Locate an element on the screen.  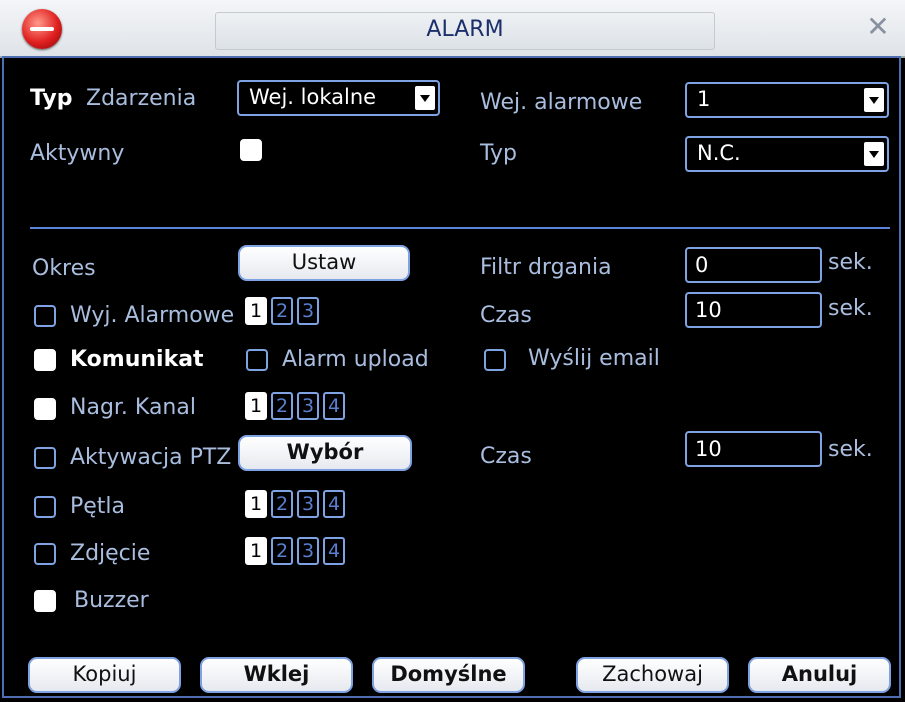
nagr-channel-1: 1 is located at coordinates (256, 406).